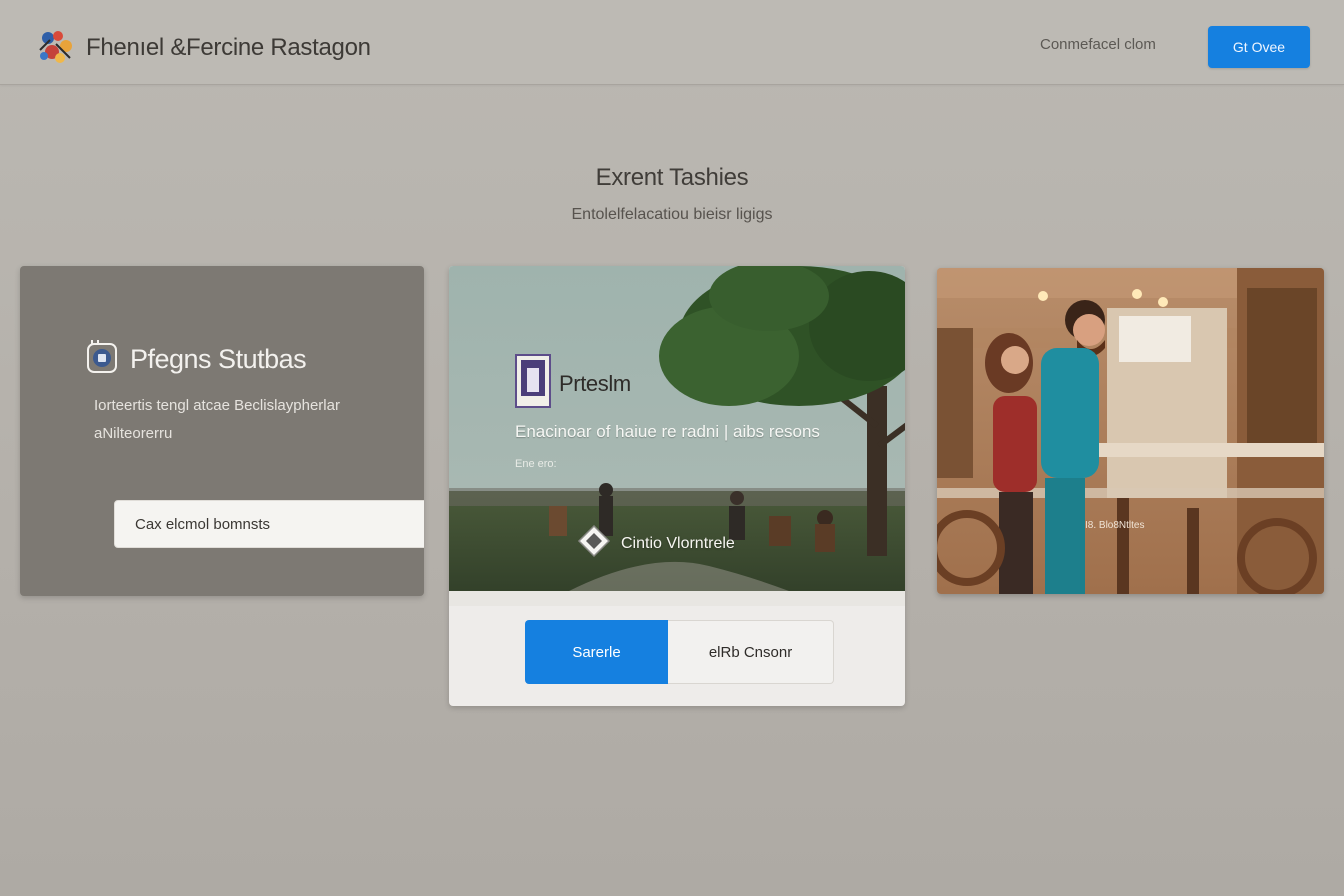 The width and height of the screenshot is (1344, 896). I want to click on brand: Fhenıel &Fercine Rastagon, so click(203, 48).